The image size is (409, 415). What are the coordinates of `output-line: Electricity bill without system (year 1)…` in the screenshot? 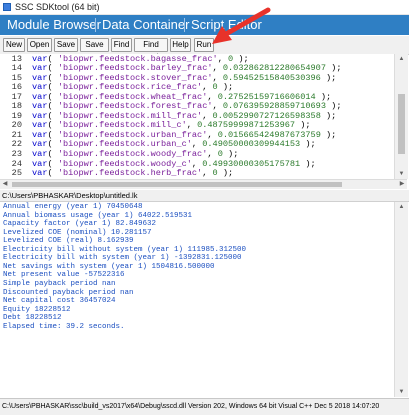 It's located at (124, 250).